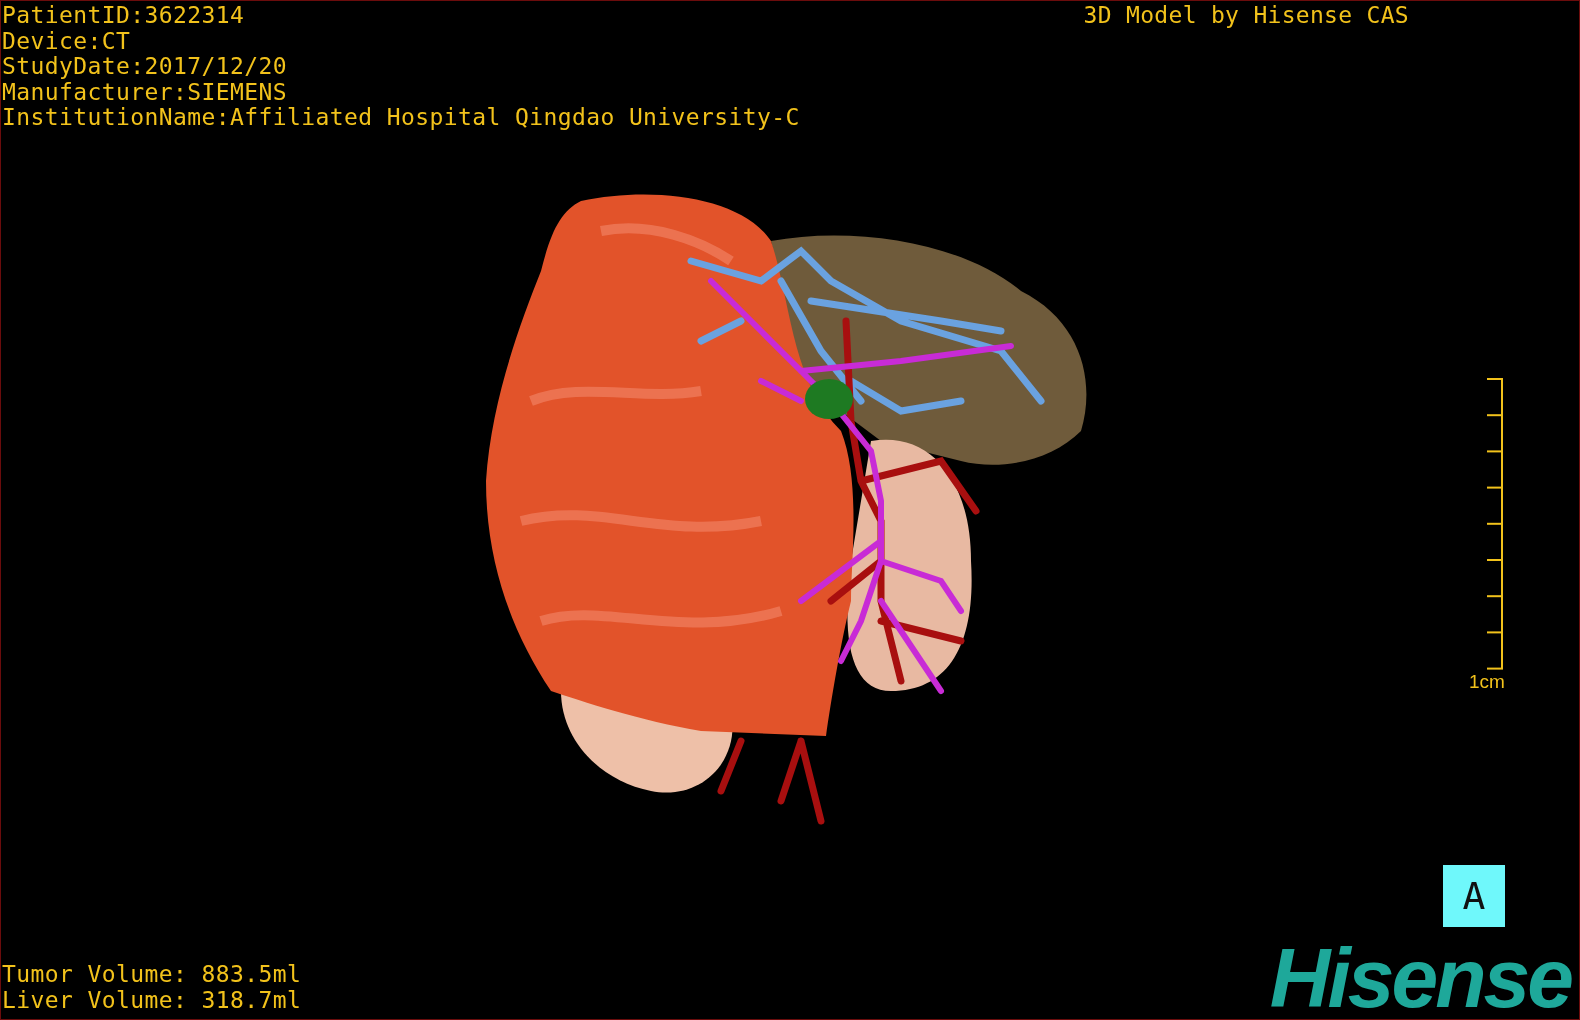  I want to click on volume-text: Tumor Volume: 883.5ml, so click(152, 975).